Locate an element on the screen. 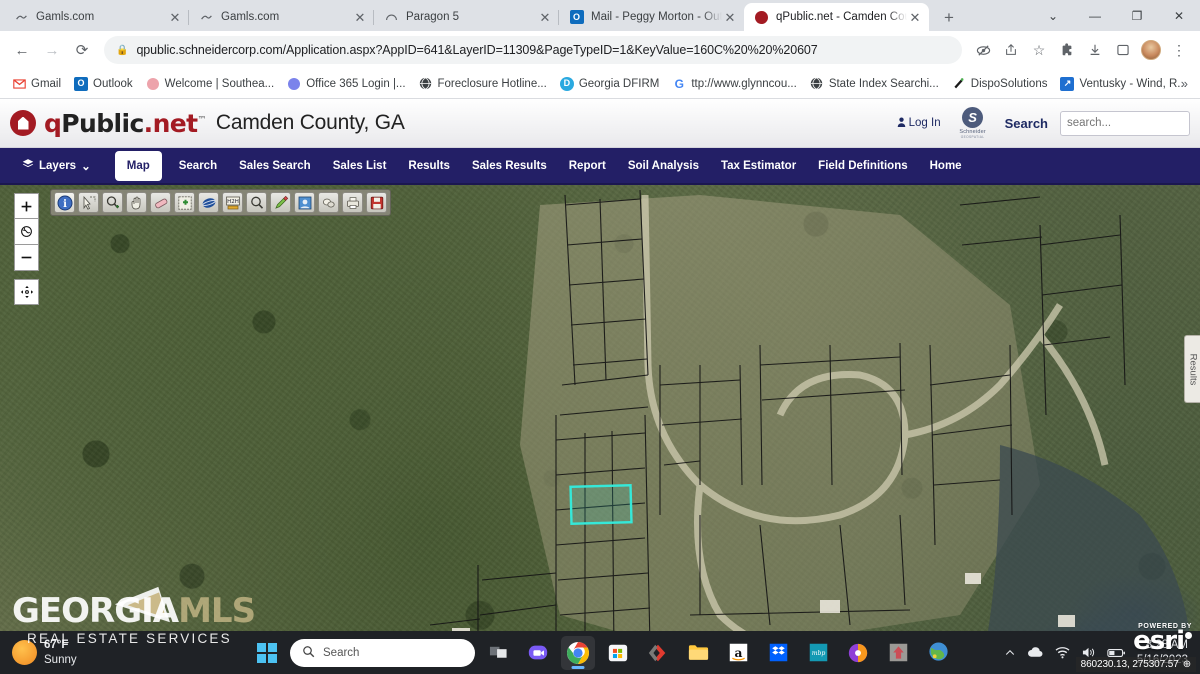  chat-teams-icon is located at coordinates (538, 653).